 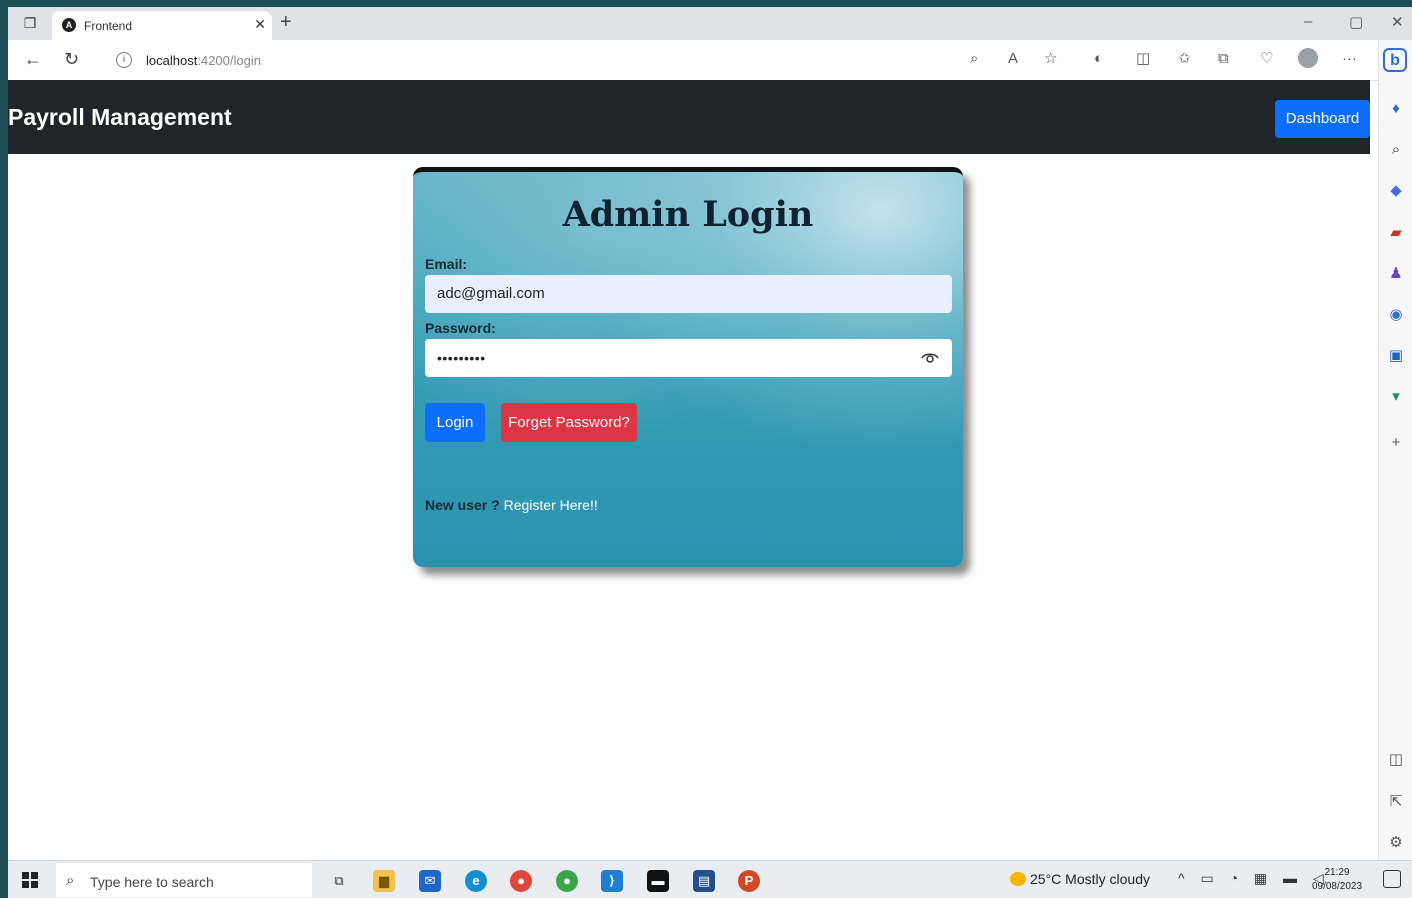 What do you see at coordinates (604, 60) in the screenshot?
I see `address-bar: i localhost:4200/login` at bounding box center [604, 60].